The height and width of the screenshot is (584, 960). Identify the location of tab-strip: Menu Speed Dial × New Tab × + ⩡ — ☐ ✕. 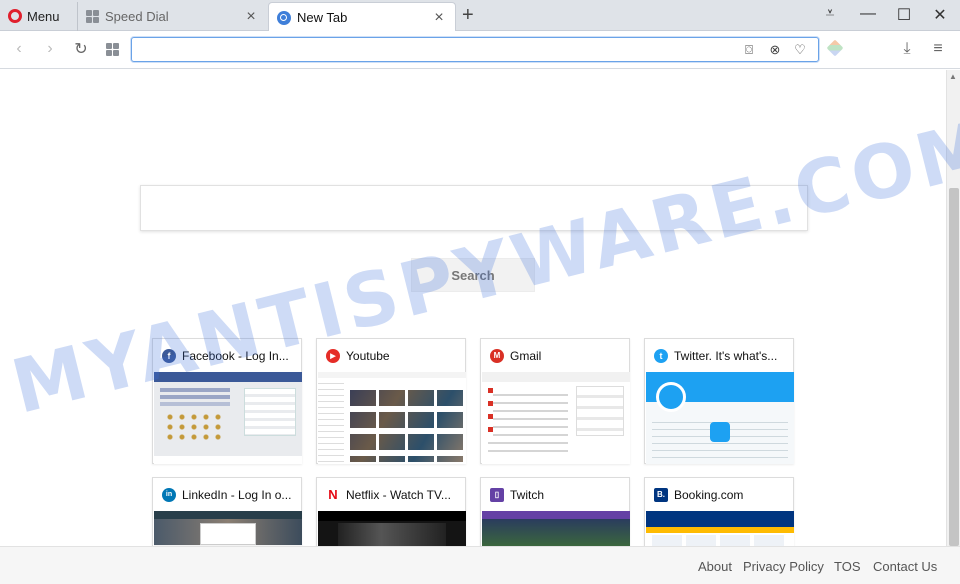
(480, 16).